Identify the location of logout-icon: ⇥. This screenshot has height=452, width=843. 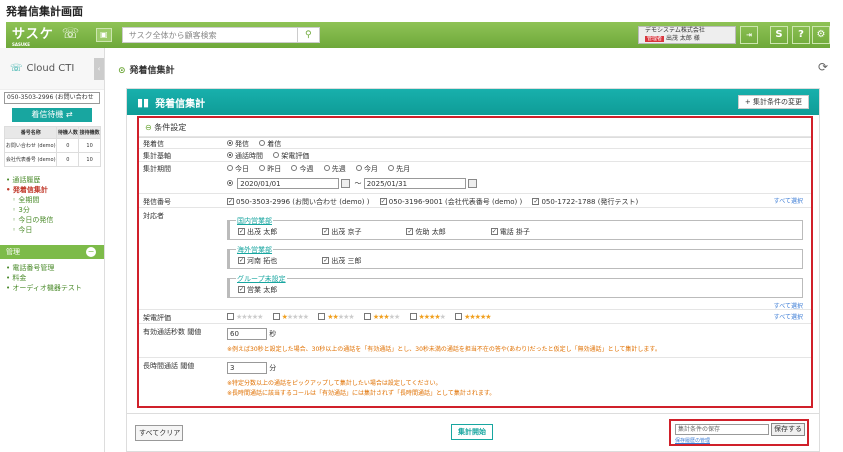
(749, 35).